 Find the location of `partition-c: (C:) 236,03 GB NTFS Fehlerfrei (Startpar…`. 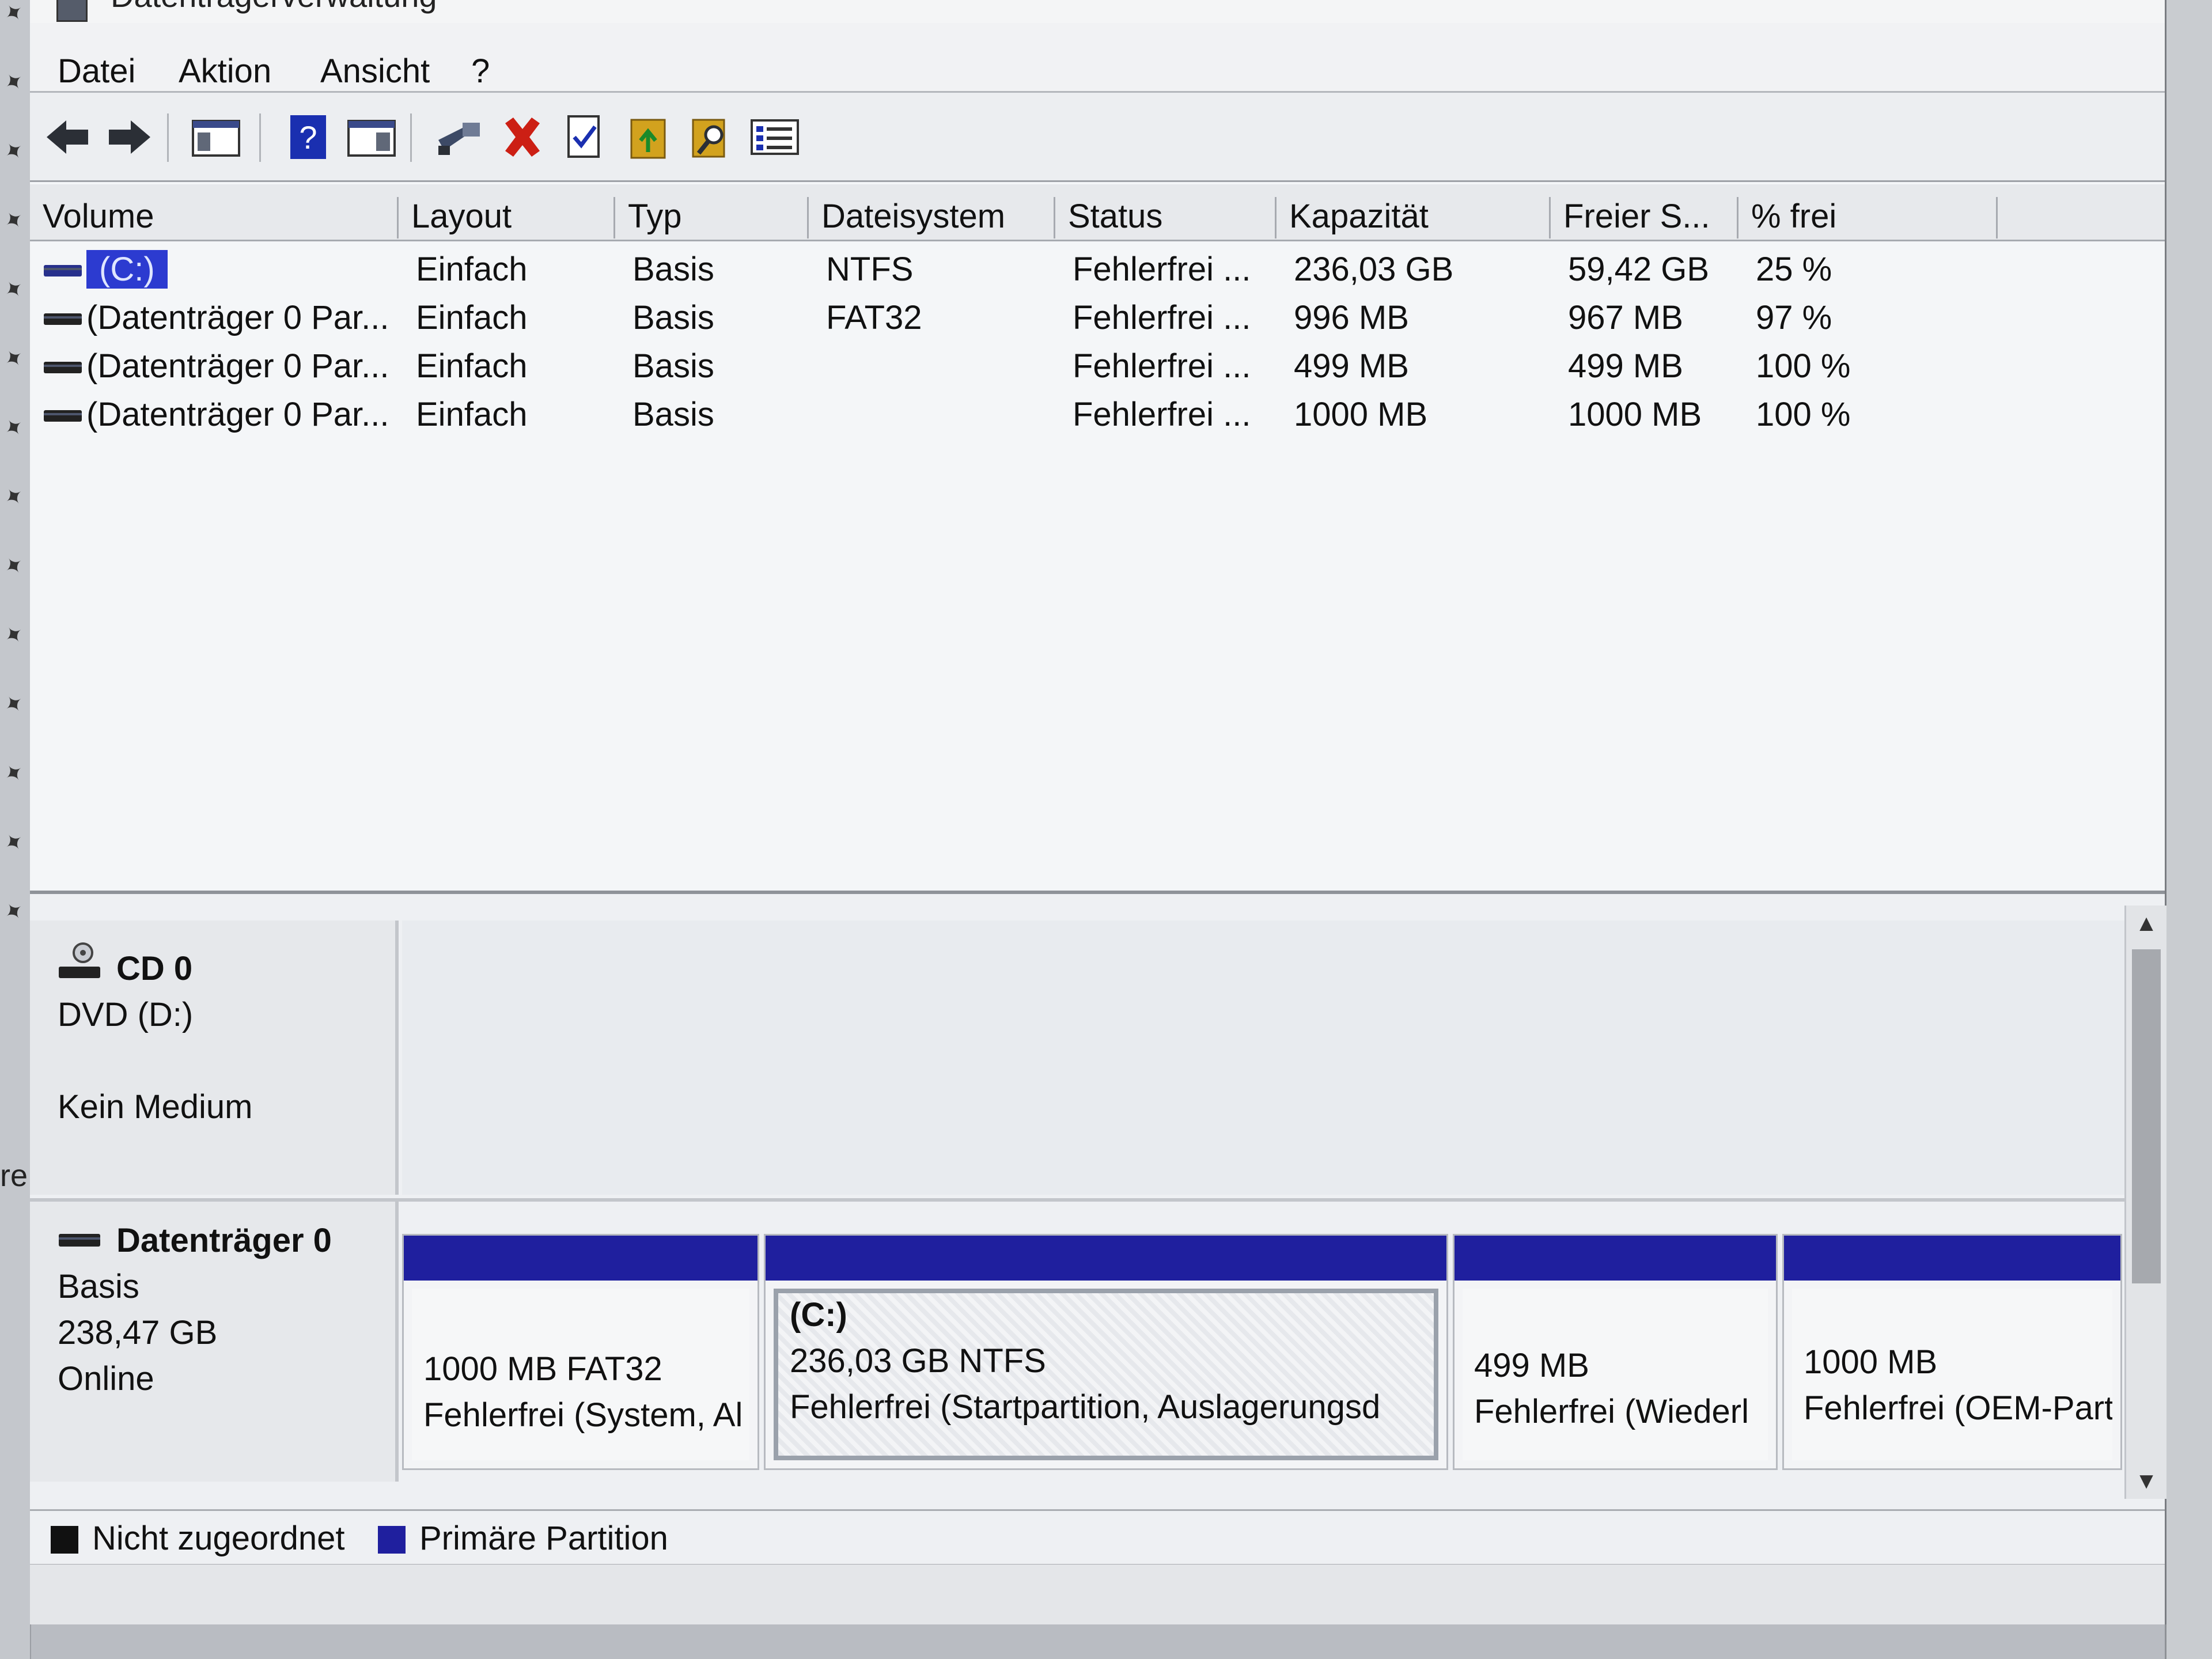

partition-c: (C:) 236,03 GB NTFS Fehlerfrei (Startpar… is located at coordinates (1106, 1352).